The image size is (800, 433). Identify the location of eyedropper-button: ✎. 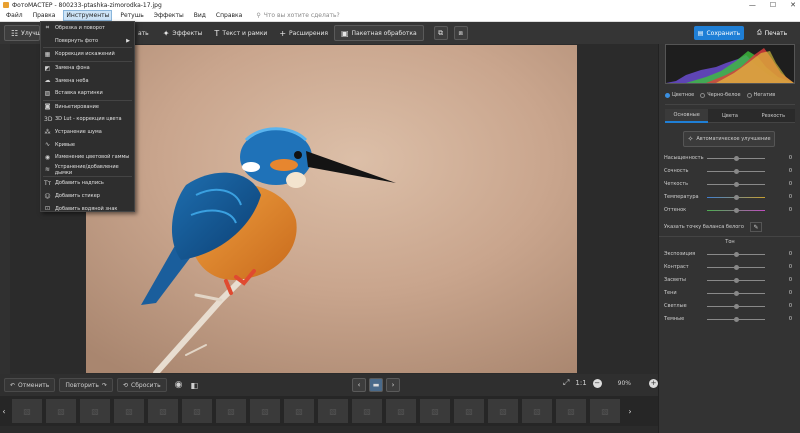
(755, 227).